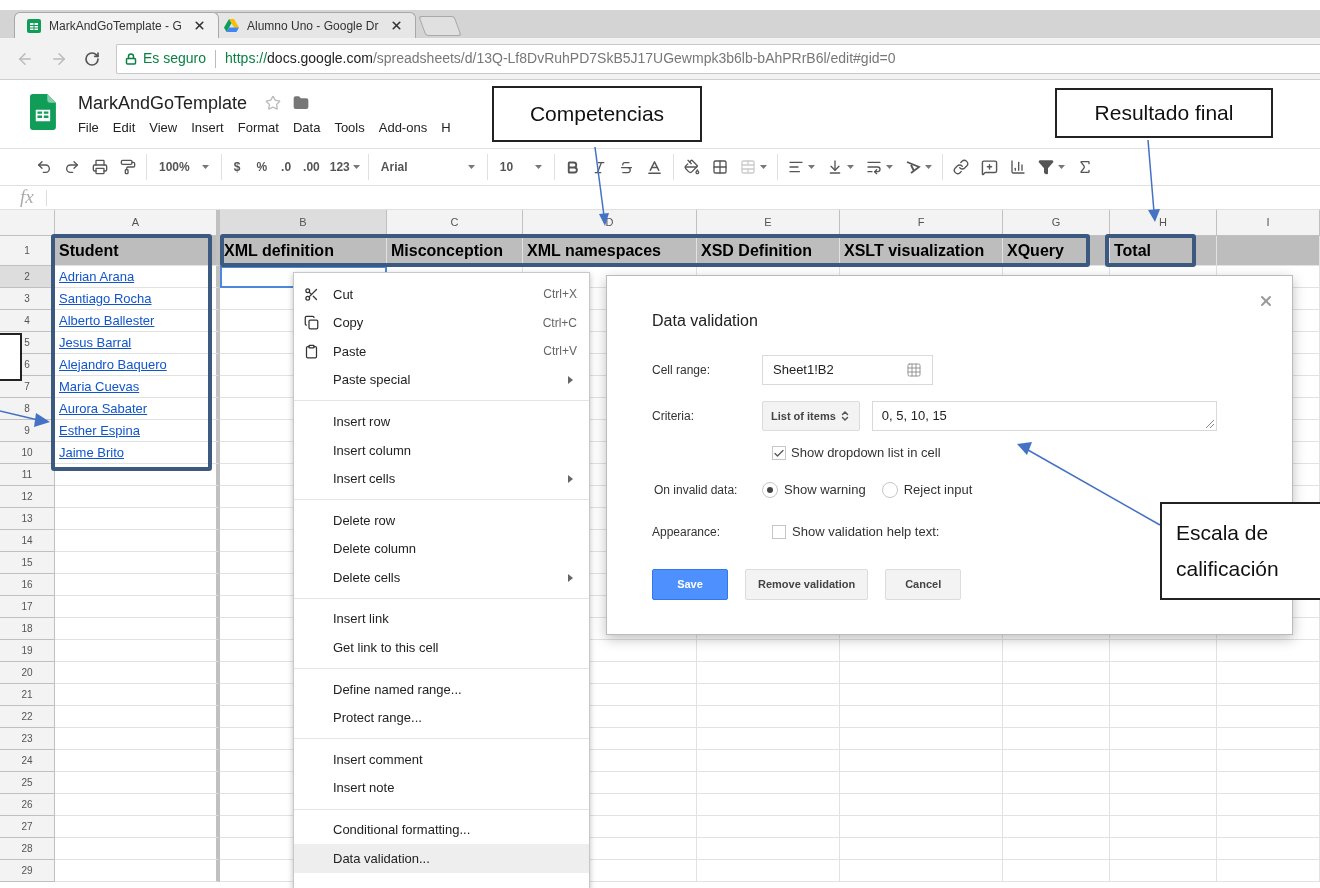 This screenshot has width=1320, height=888. Describe the element at coordinates (718, 58) in the screenshot. I see `address-field: Es seguro https://docs.google.com/spreadsheets/d/13Q-Lf8DvRuhPD7SkB5J17UGewmpk3b6lb-bAhPRrB6l/edit#gid=0` at that location.